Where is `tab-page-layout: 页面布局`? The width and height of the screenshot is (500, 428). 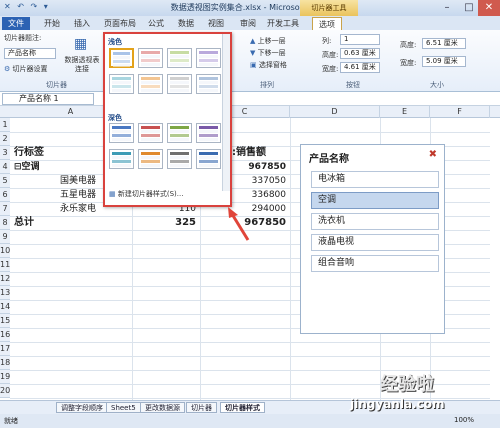
tab-page-layout: 页面布局 is located at coordinates (120, 23).